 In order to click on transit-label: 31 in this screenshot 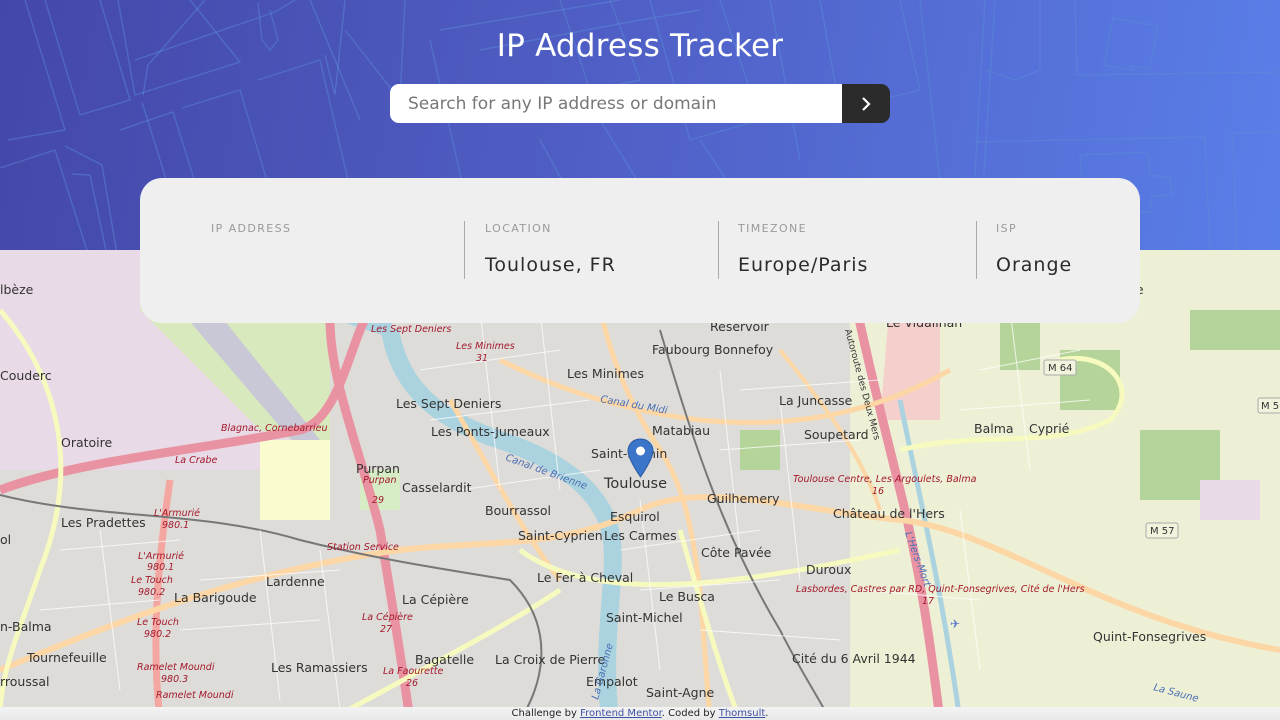, I will do `click(482, 358)`.